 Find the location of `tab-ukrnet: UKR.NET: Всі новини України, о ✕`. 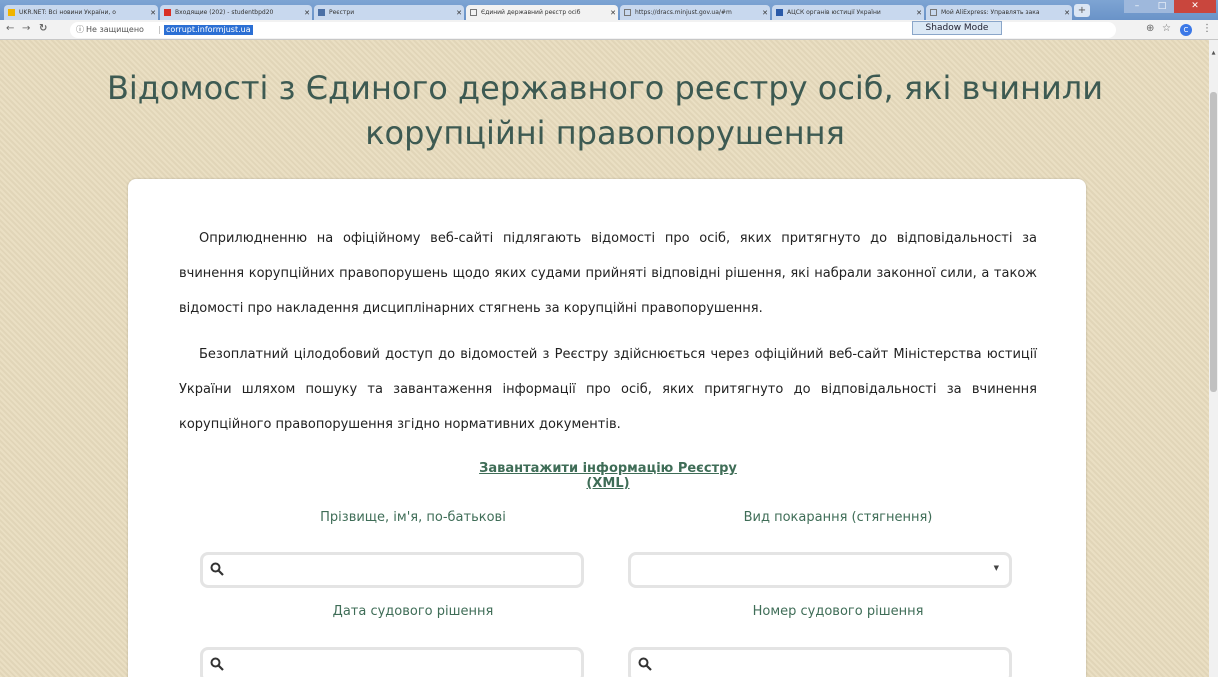

tab-ukrnet: UKR.NET: Всі новини України, о ✕ is located at coordinates (81, 12).